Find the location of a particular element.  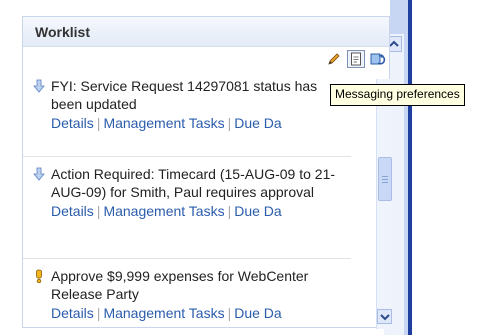

document-icon is located at coordinates (356, 59).